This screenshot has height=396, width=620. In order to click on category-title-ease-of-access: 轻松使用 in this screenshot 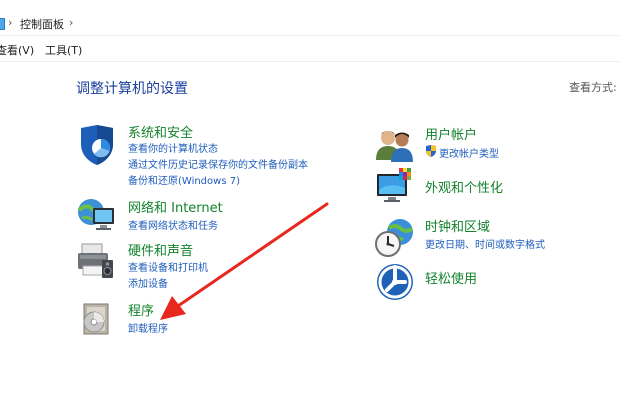, I will do `click(451, 277)`.